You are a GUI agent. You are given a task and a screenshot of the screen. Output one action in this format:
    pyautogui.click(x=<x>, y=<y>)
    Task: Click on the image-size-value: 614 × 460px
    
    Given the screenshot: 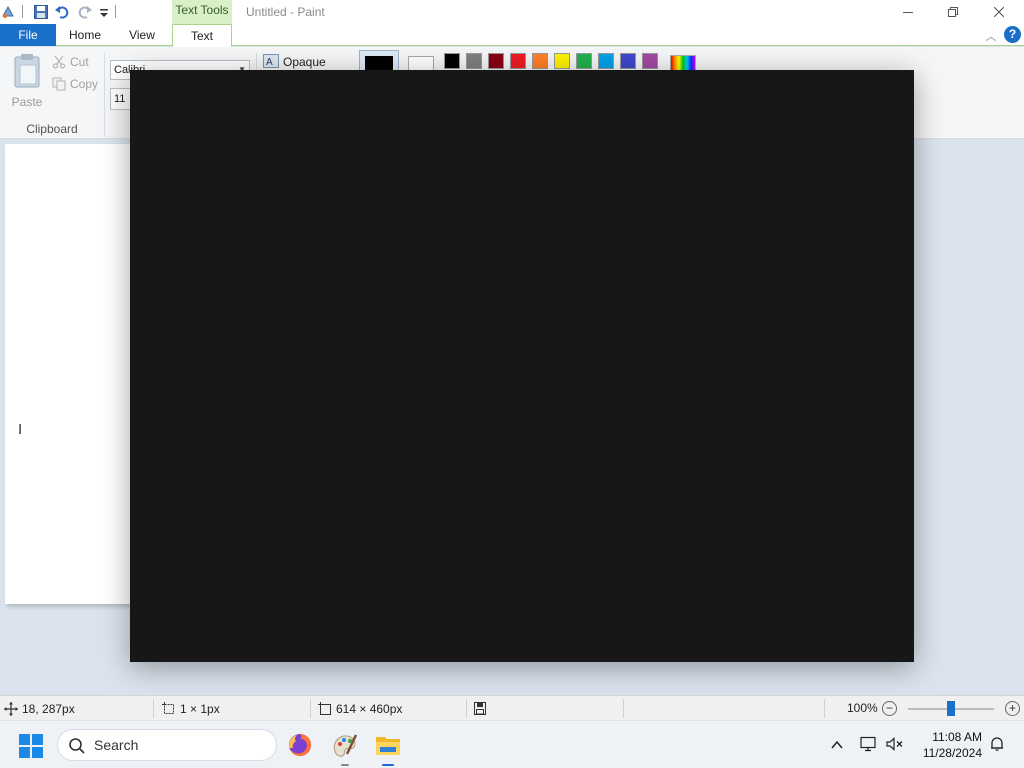 What is the action you would take?
    pyautogui.click(x=369, y=709)
    